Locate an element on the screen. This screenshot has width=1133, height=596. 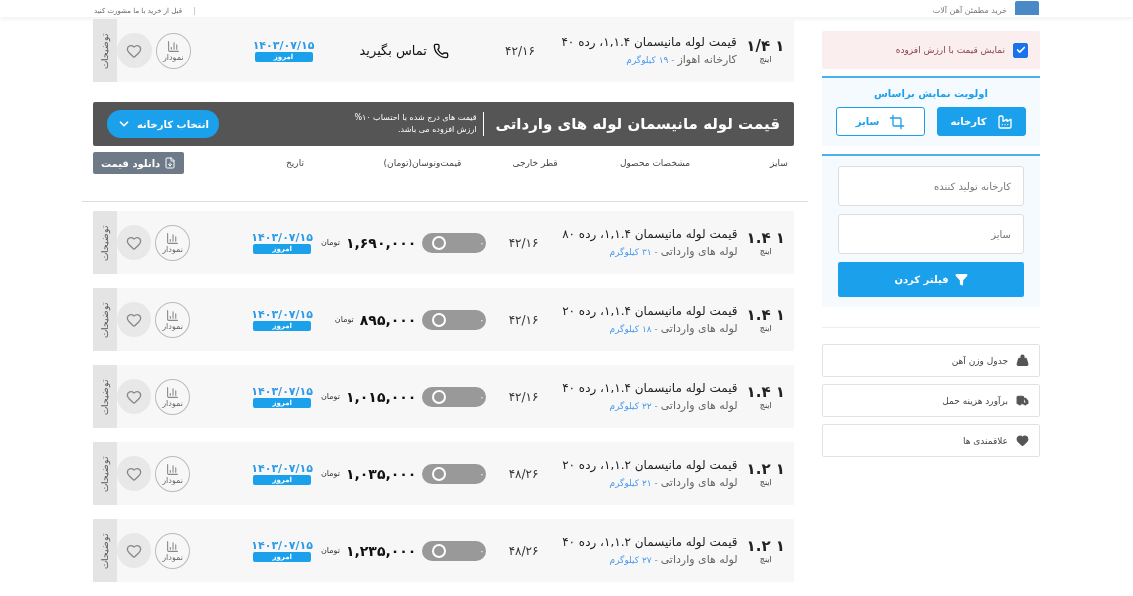
logo-tagline: خرید مطمئن آهن آلات is located at coordinates (969, 10).